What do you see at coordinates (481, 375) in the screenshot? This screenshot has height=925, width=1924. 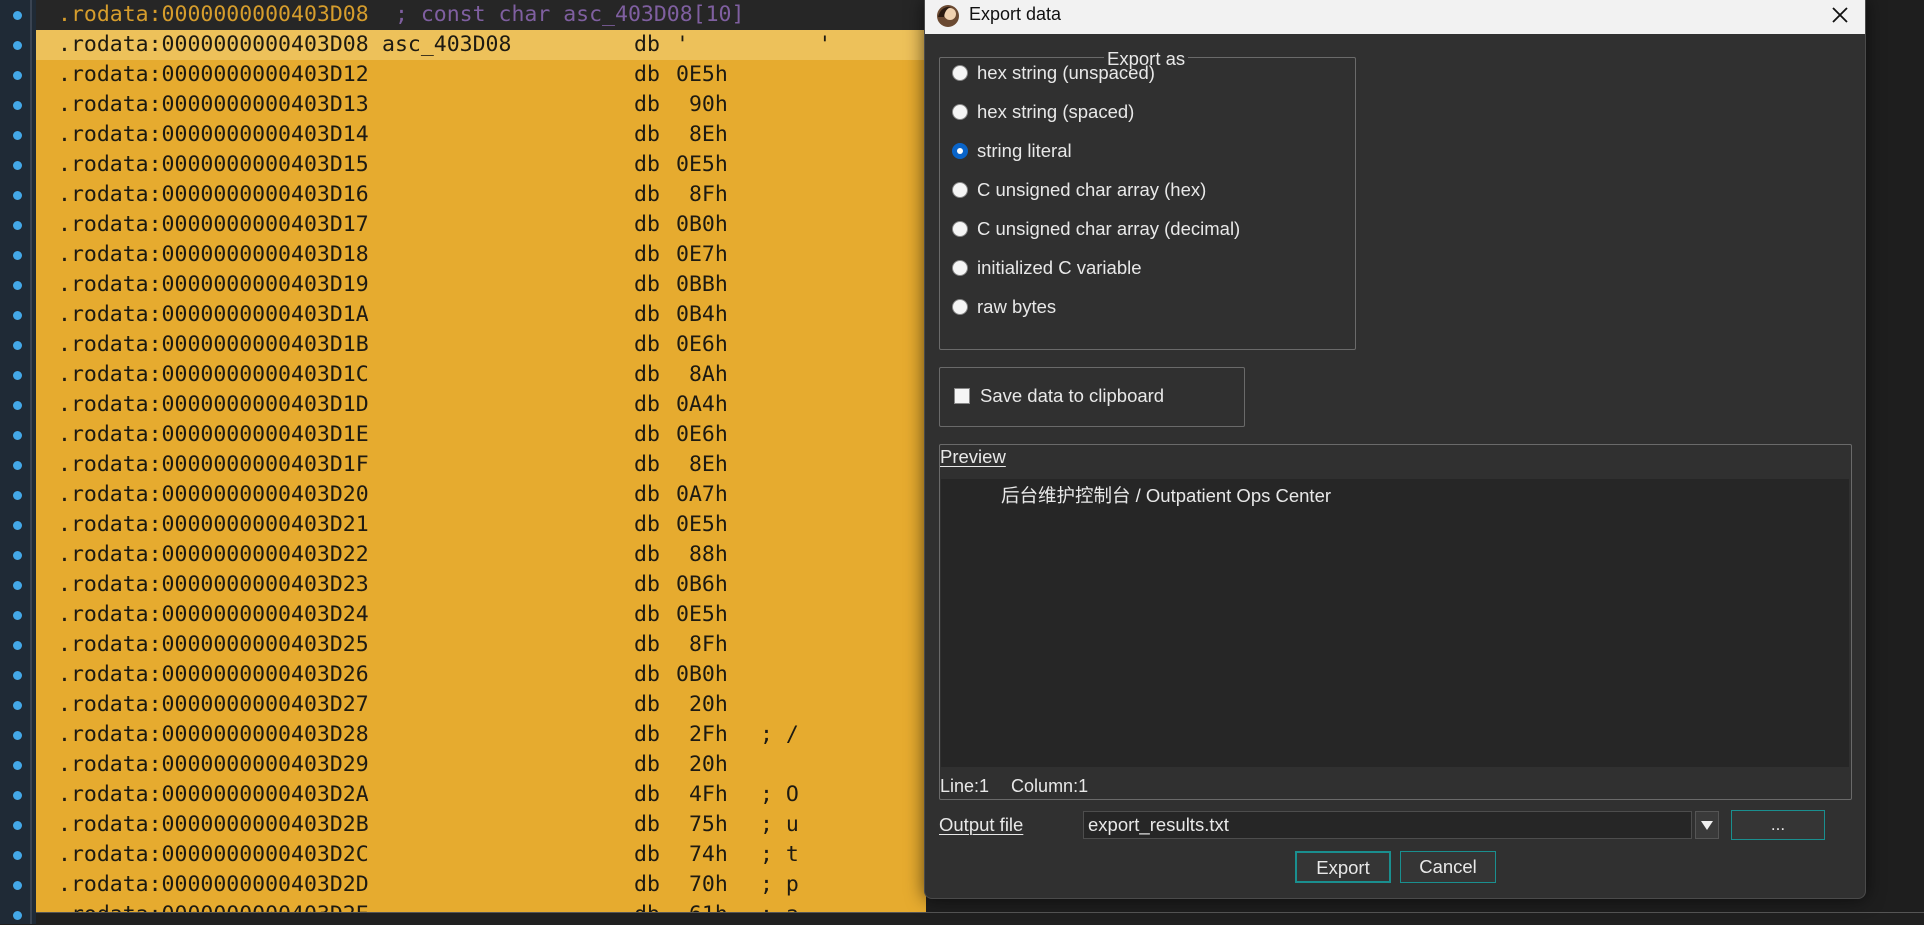 I see `listing-row: .rodata:0000000000403D1C db 8Ah` at bounding box center [481, 375].